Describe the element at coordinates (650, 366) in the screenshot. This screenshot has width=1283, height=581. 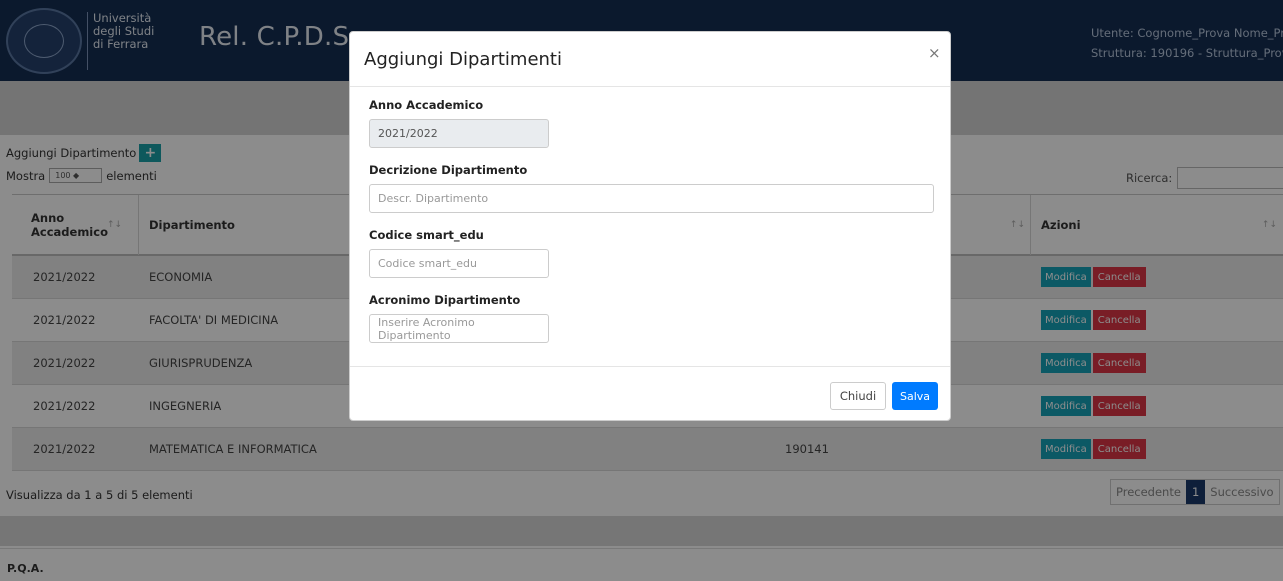
I see `modal-footer-divider` at that location.